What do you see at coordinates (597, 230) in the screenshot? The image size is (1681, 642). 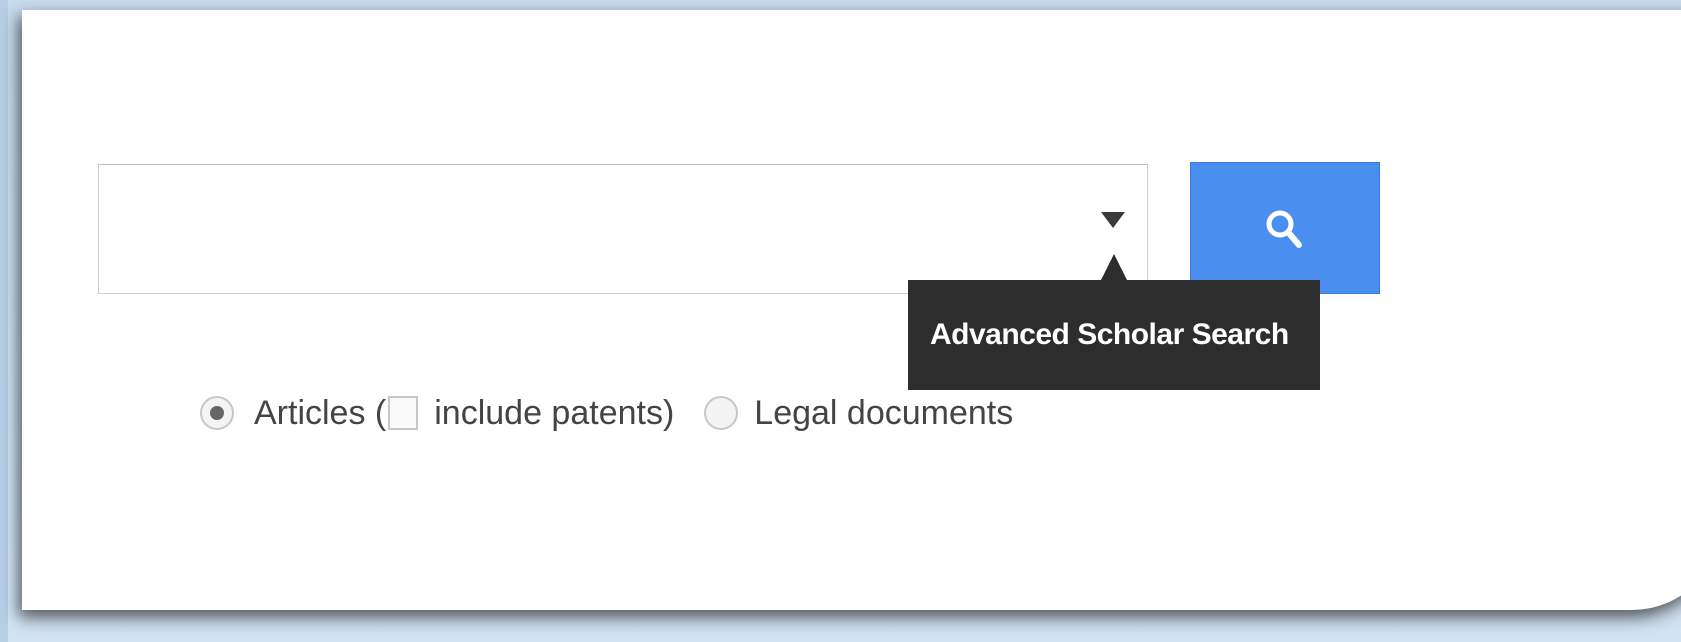 I see `search-input` at bounding box center [597, 230].